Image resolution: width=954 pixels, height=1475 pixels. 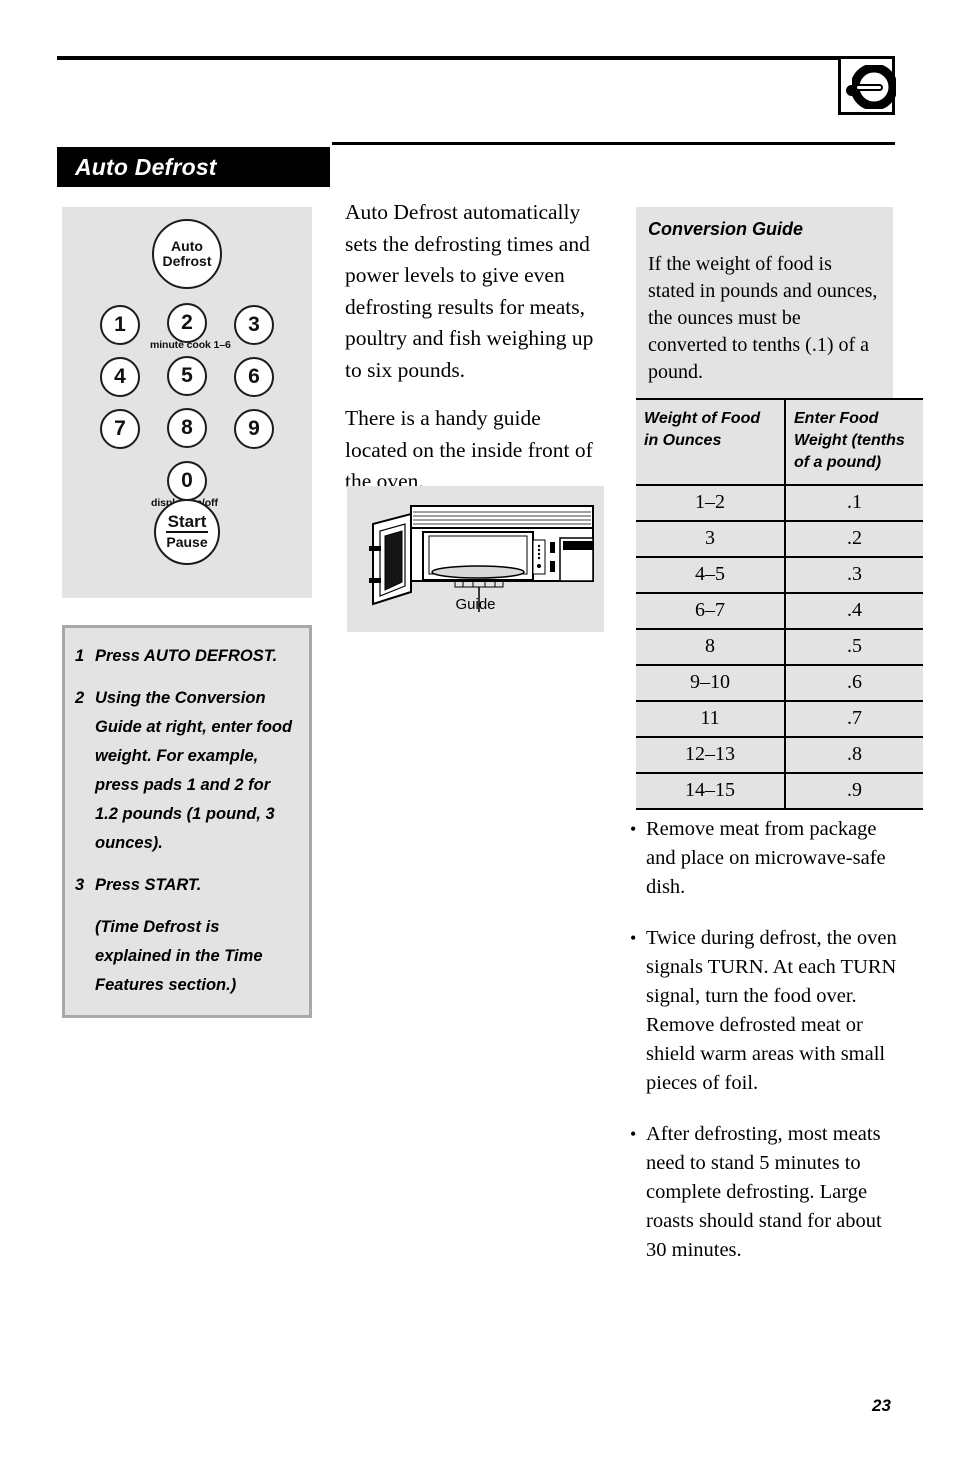 I want to click on step-number: 3, so click(x=80, y=885).